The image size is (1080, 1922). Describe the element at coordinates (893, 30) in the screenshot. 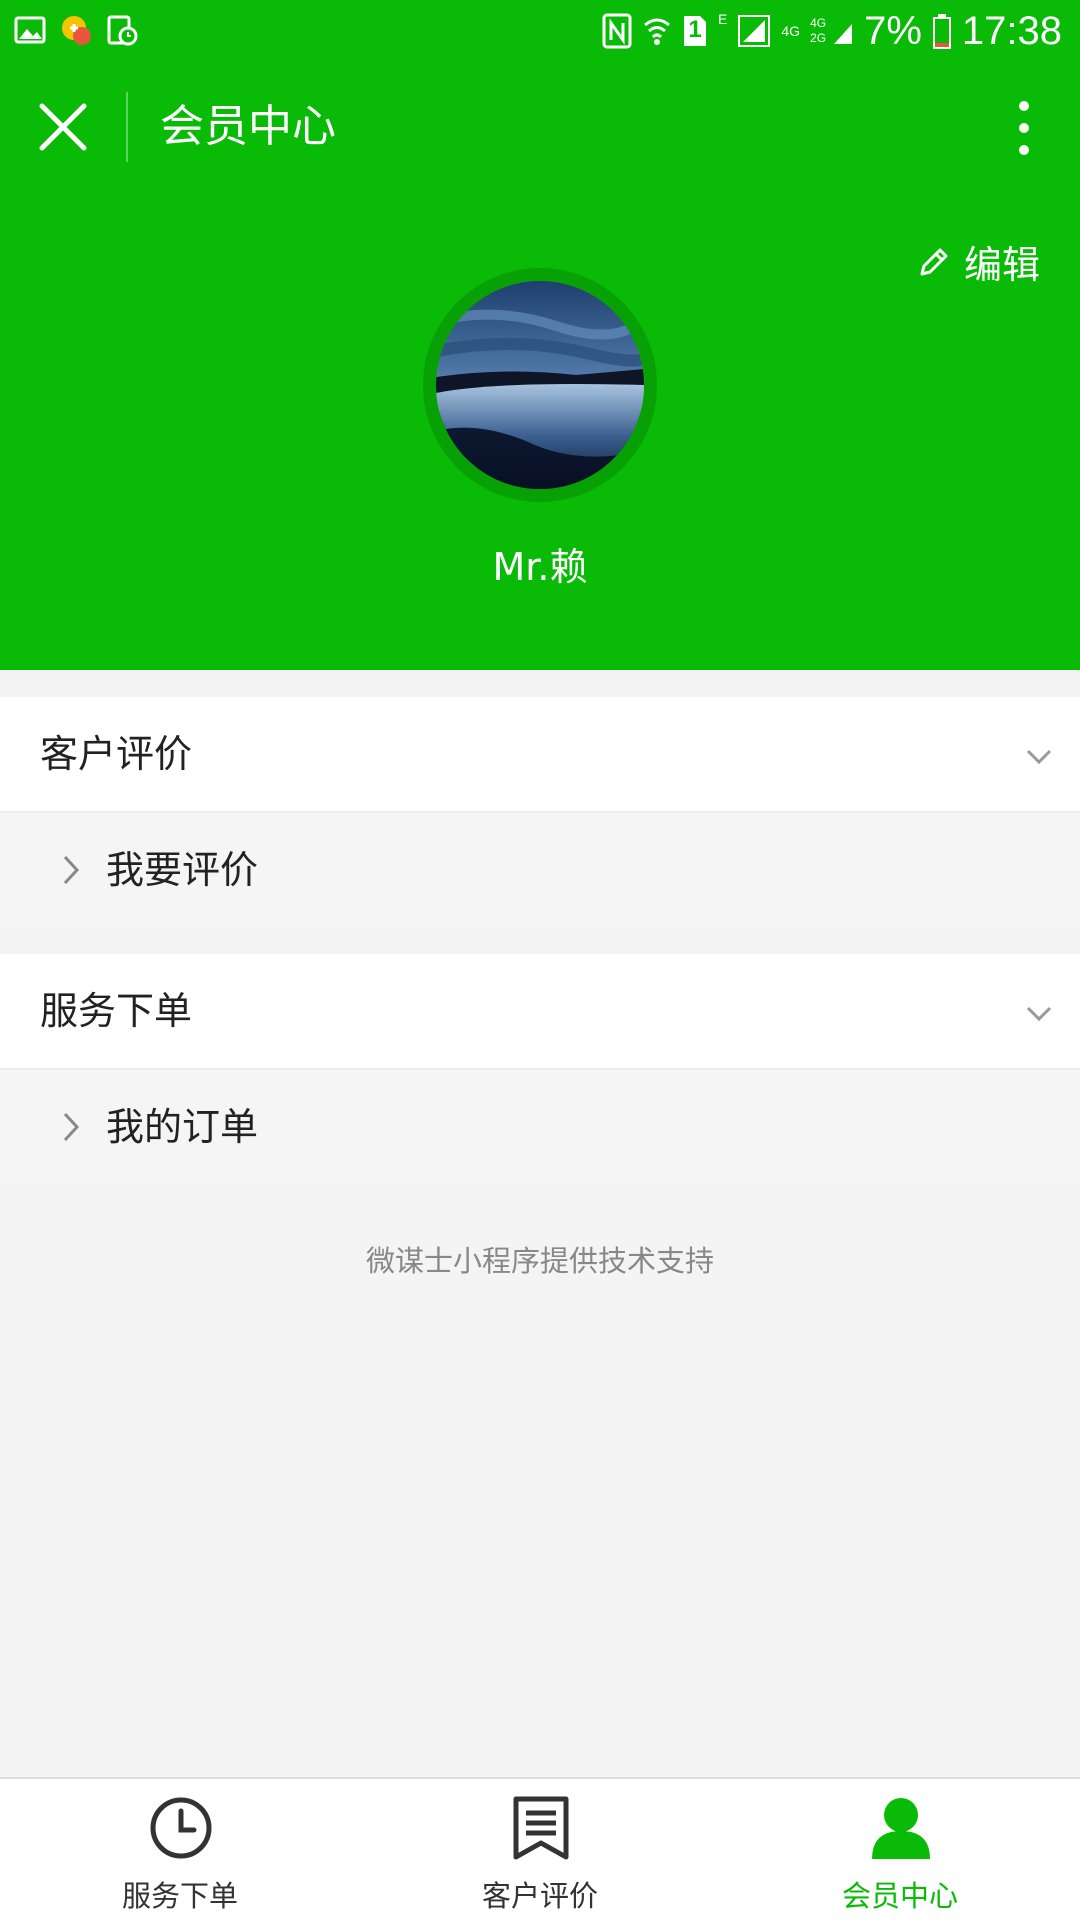

I see `battery-percent: 7%` at that location.